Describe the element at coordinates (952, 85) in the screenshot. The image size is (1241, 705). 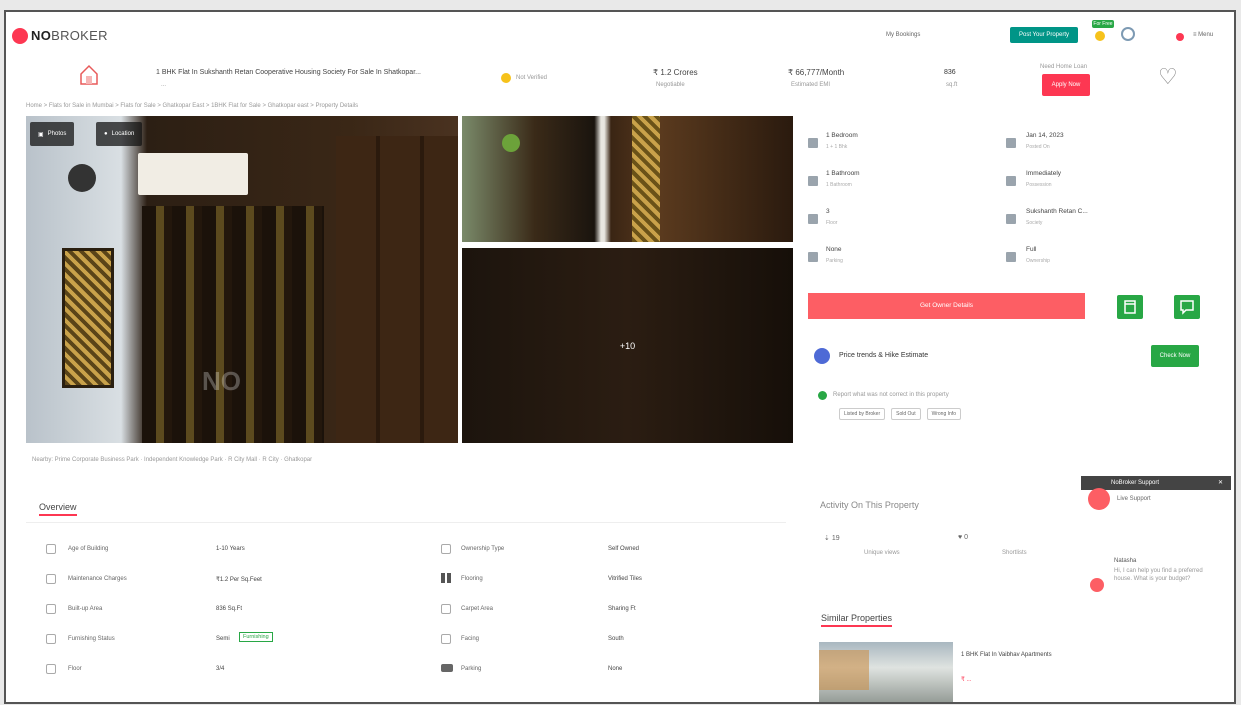
I see `area-sub: sq.ft` at that location.